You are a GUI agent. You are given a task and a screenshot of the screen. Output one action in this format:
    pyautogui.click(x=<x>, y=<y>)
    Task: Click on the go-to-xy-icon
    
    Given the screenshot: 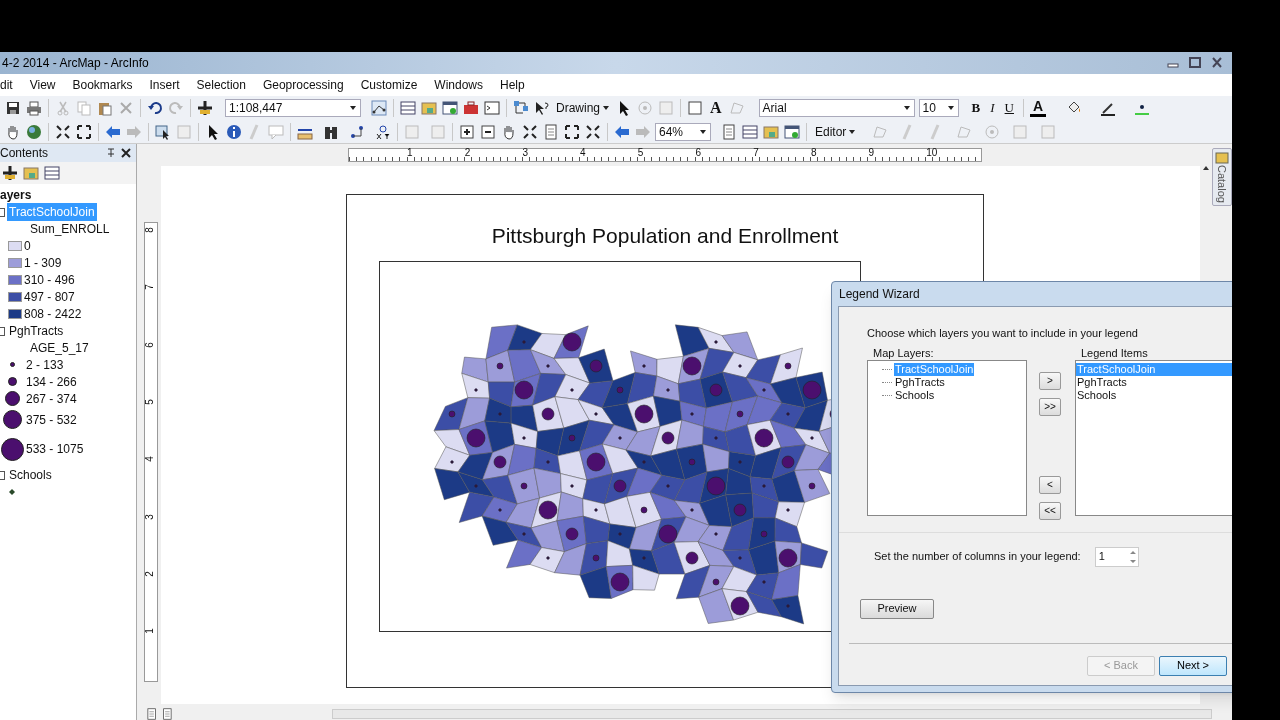 What is the action you would take?
    pyautogui.click(x=383, y=131)
    